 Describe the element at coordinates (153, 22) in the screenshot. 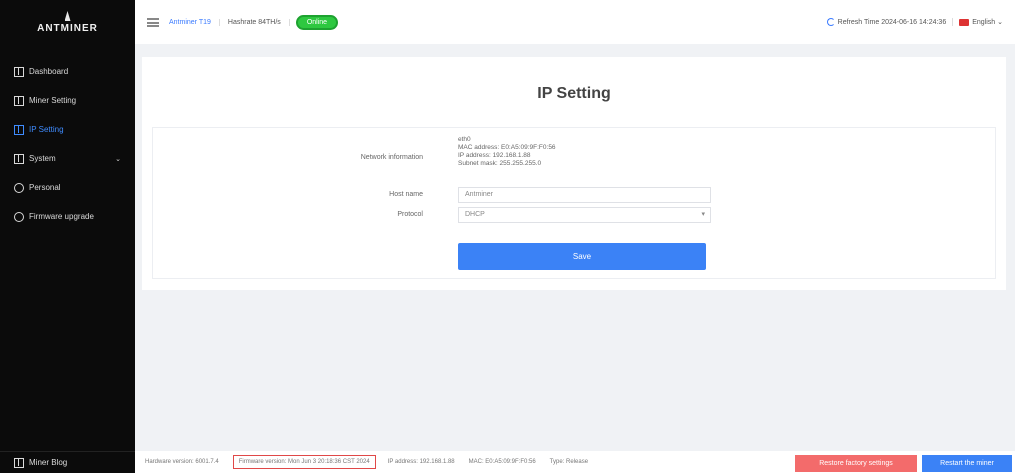

I see `menu-toggle-icon` at that location.